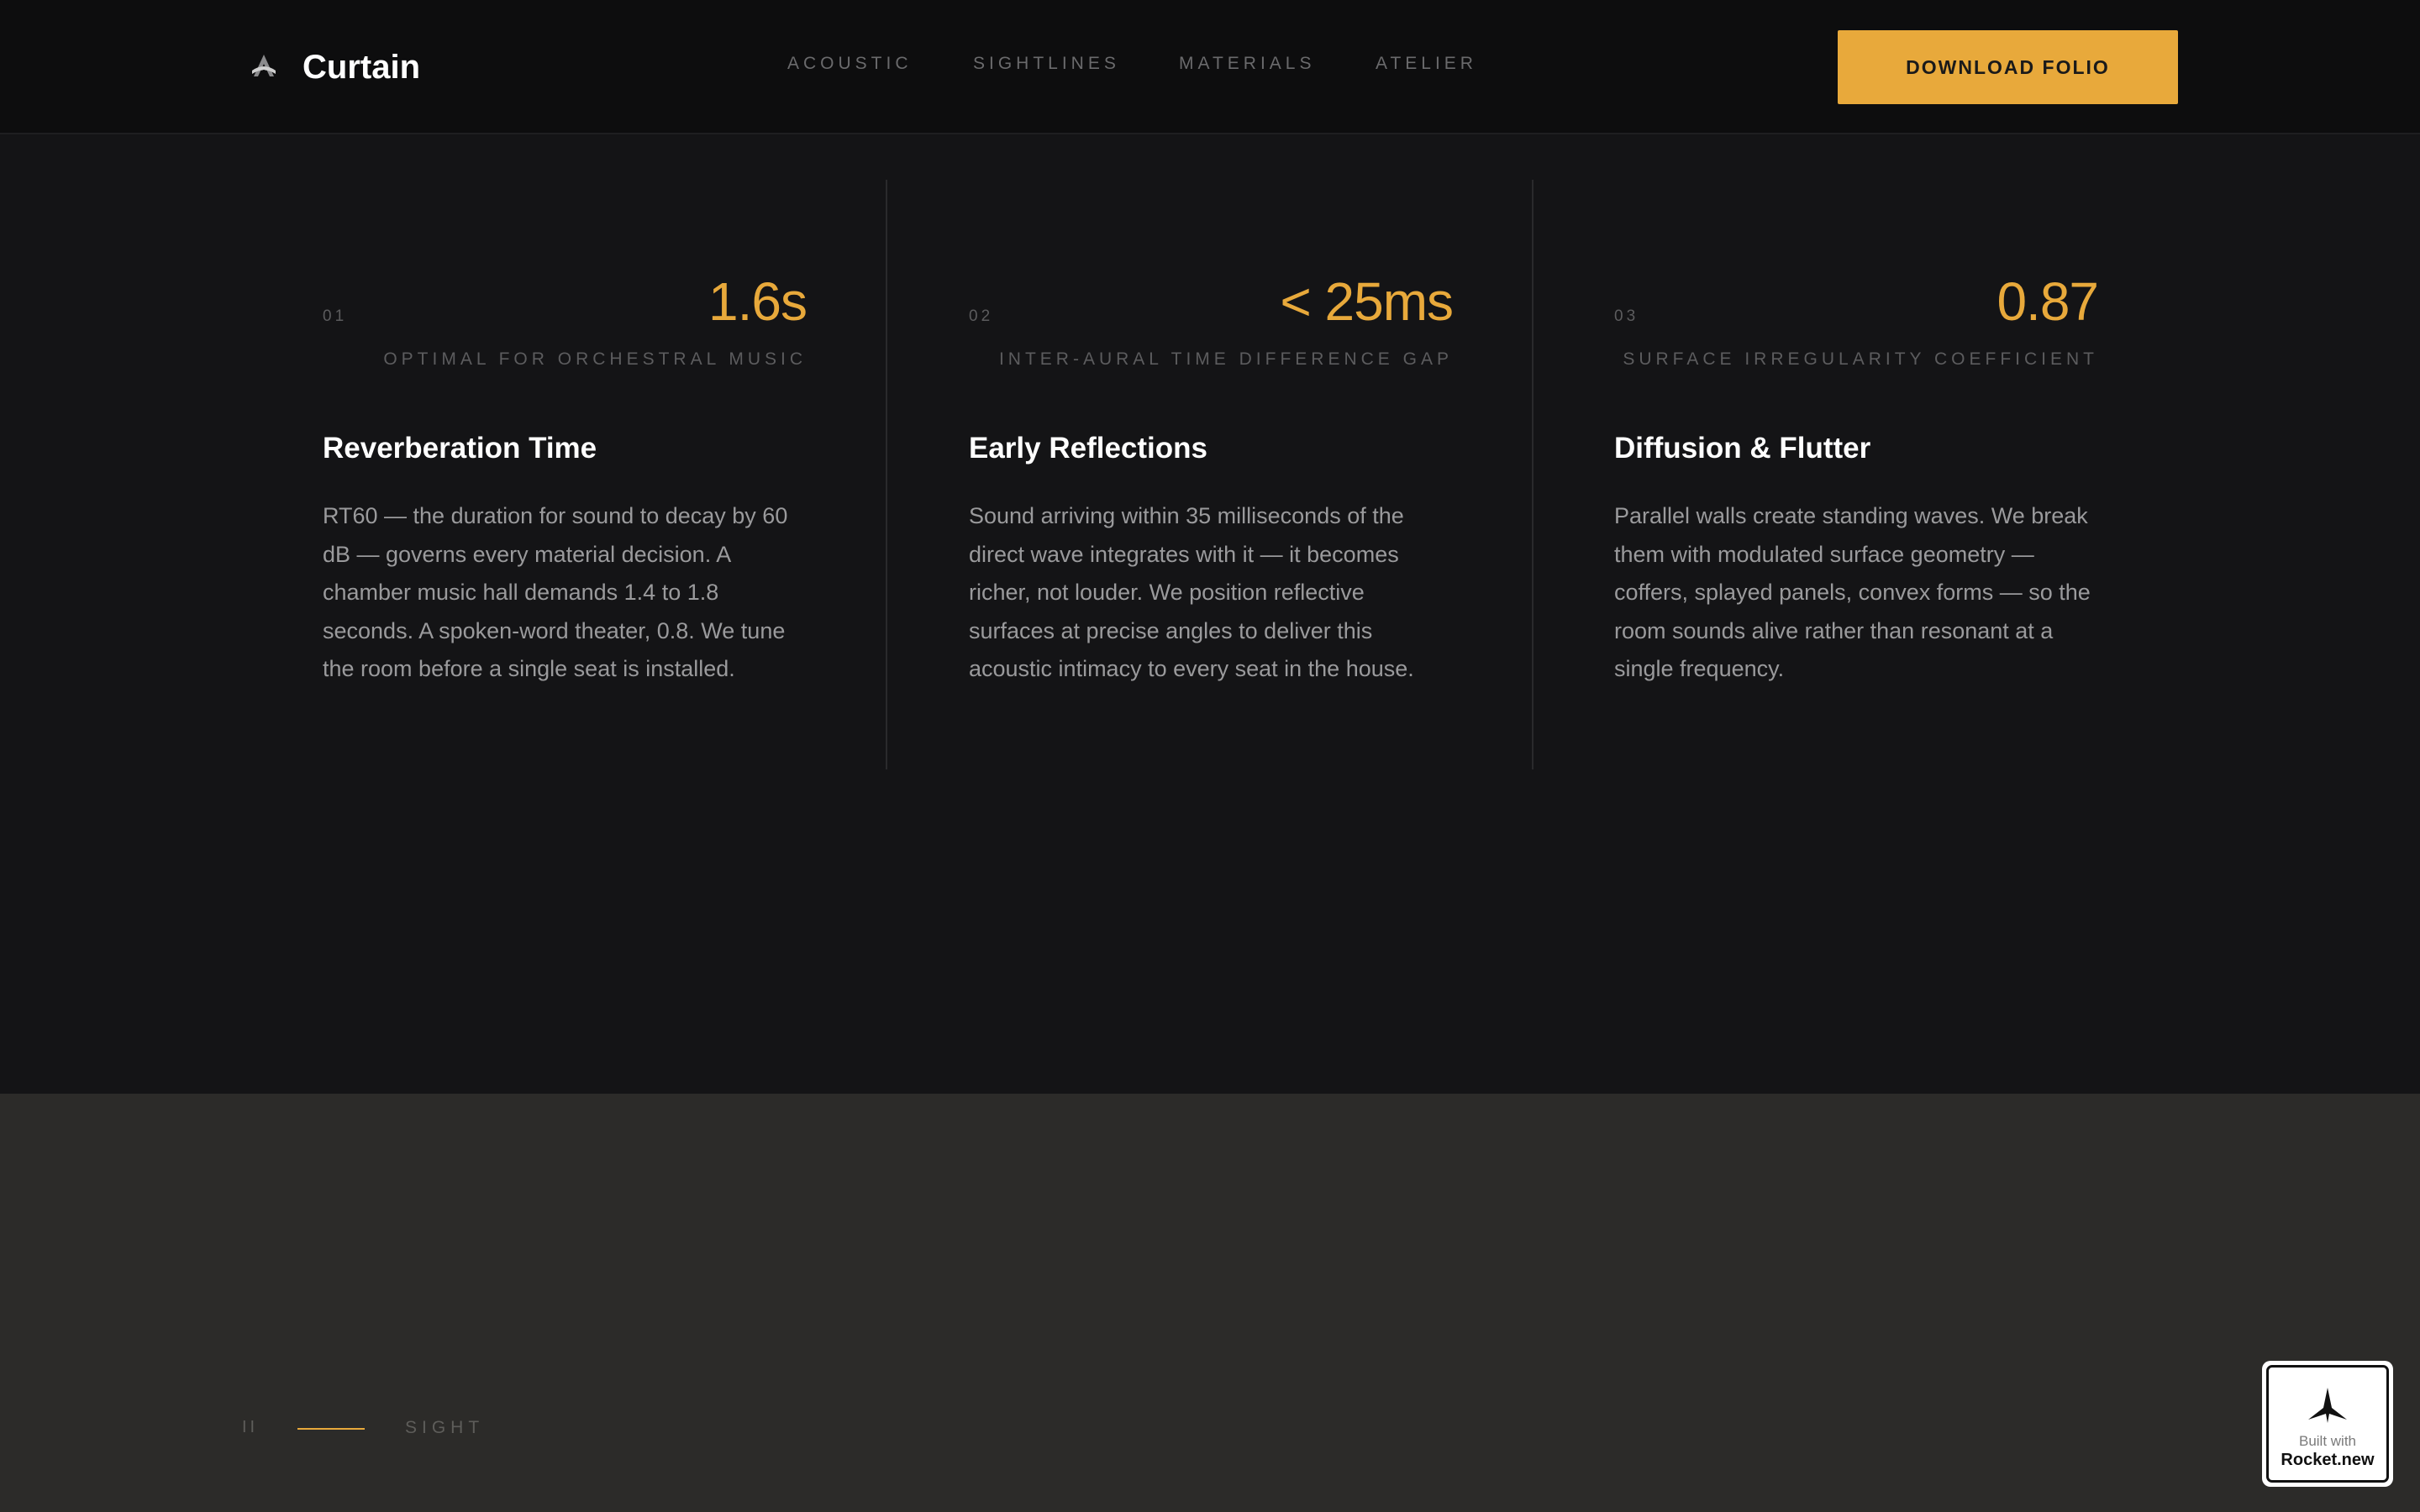  What do you see at coordinates (1225, 359) in the screenshot?
I see `metric-caption: INTER-AURAL TIME DIFFERENCE GAP` at bounding box center [1225, 359].